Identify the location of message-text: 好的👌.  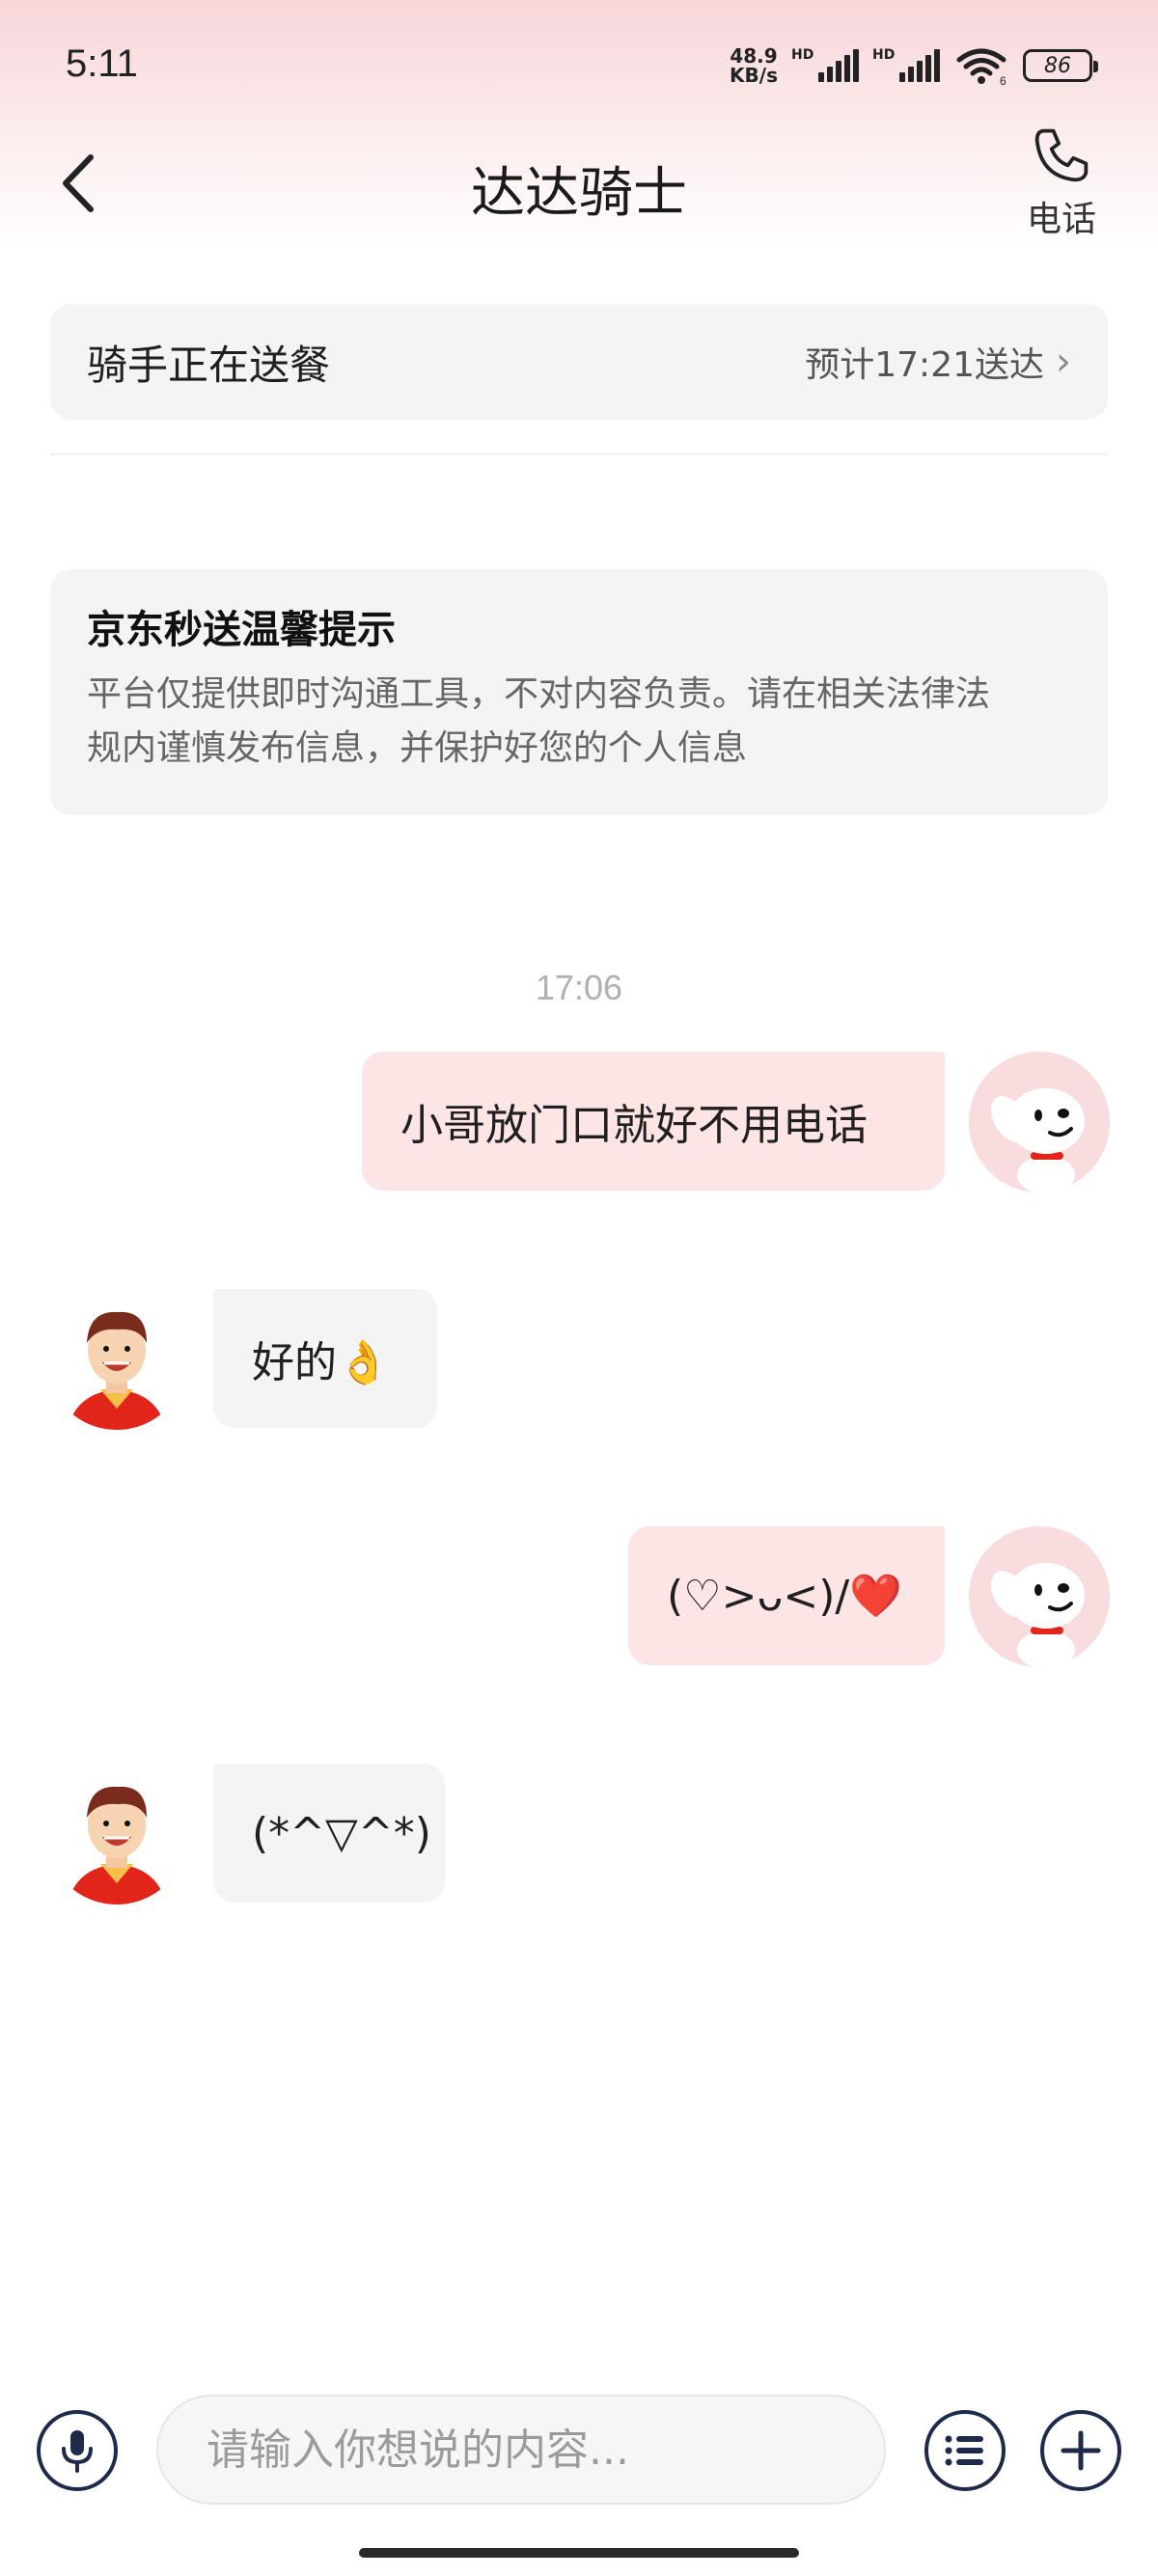
(321, 1362).